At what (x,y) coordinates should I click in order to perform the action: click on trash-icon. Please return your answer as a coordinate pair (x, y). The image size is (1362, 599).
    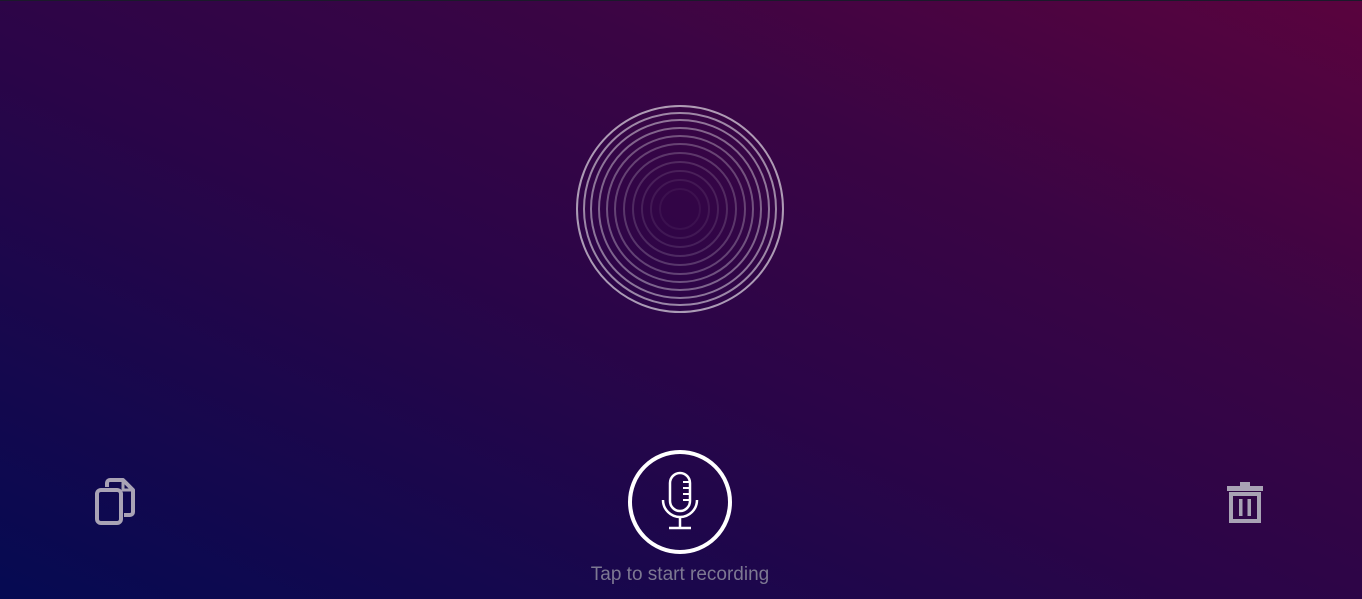
    Looking at the image, I should click on (1245, 502).